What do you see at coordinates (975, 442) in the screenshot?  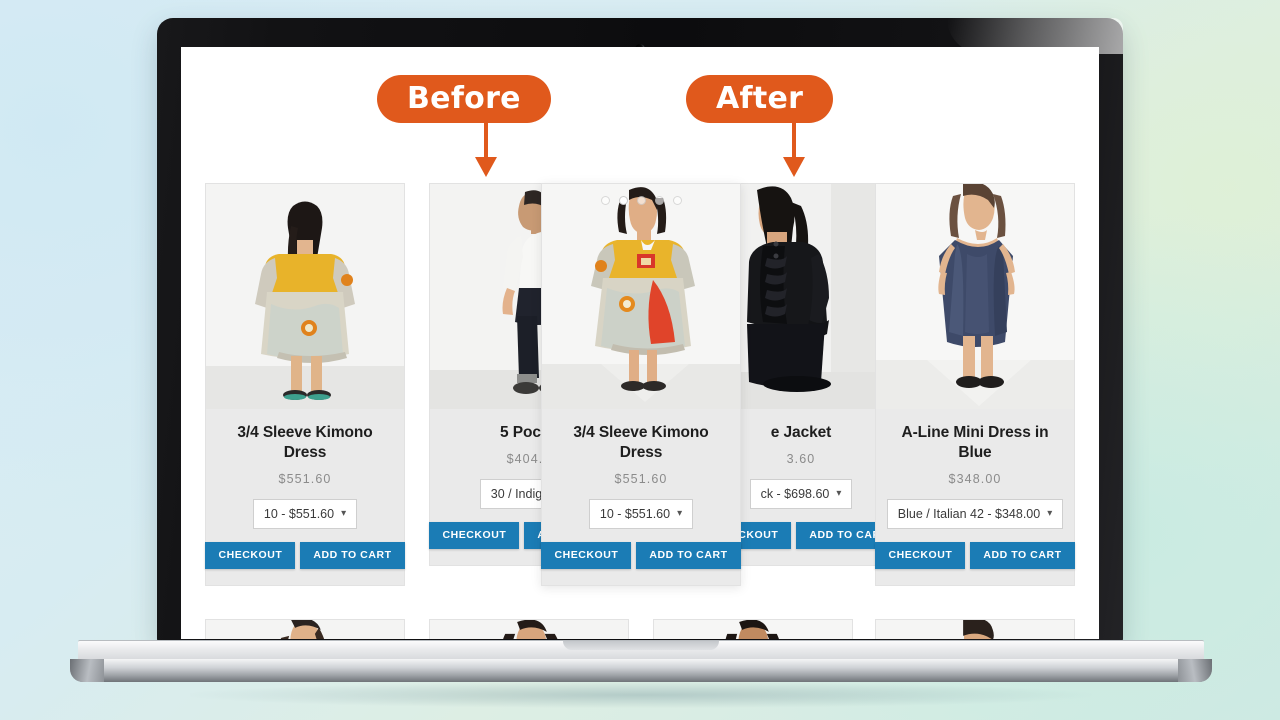 I see `product-title: A-Line Mini Dress in Blue` at bounding box center [975, 442].